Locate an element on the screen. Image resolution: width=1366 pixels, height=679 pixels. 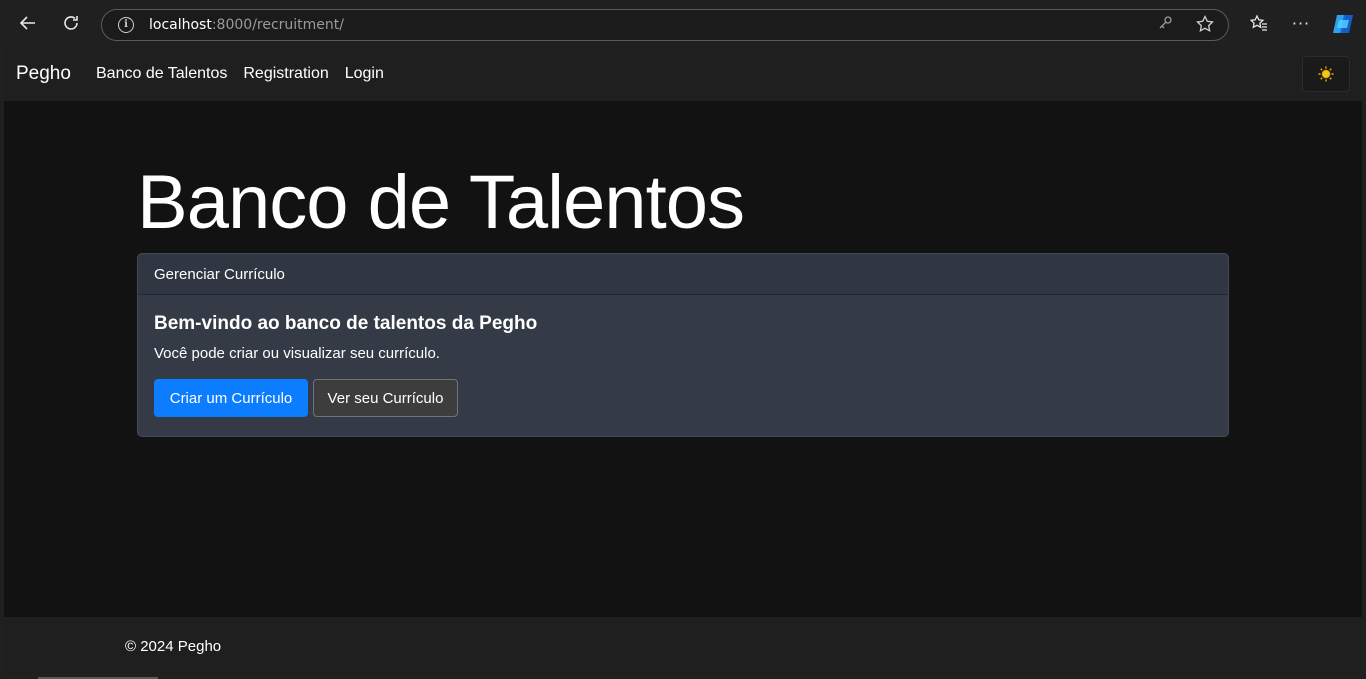
favorites-icon is located at coordinates (1258, 22).